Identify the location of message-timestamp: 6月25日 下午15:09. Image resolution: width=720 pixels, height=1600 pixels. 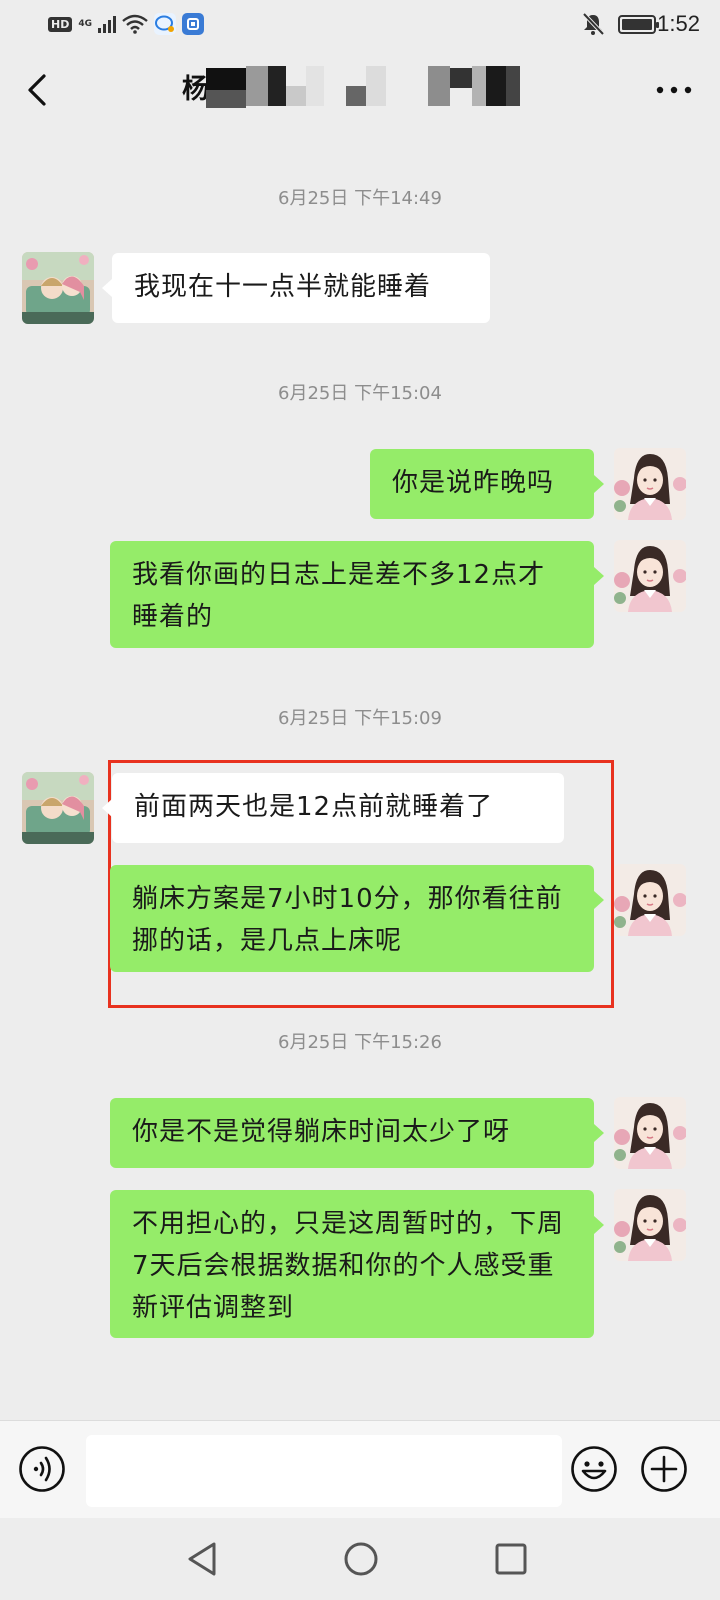
(360, 718).